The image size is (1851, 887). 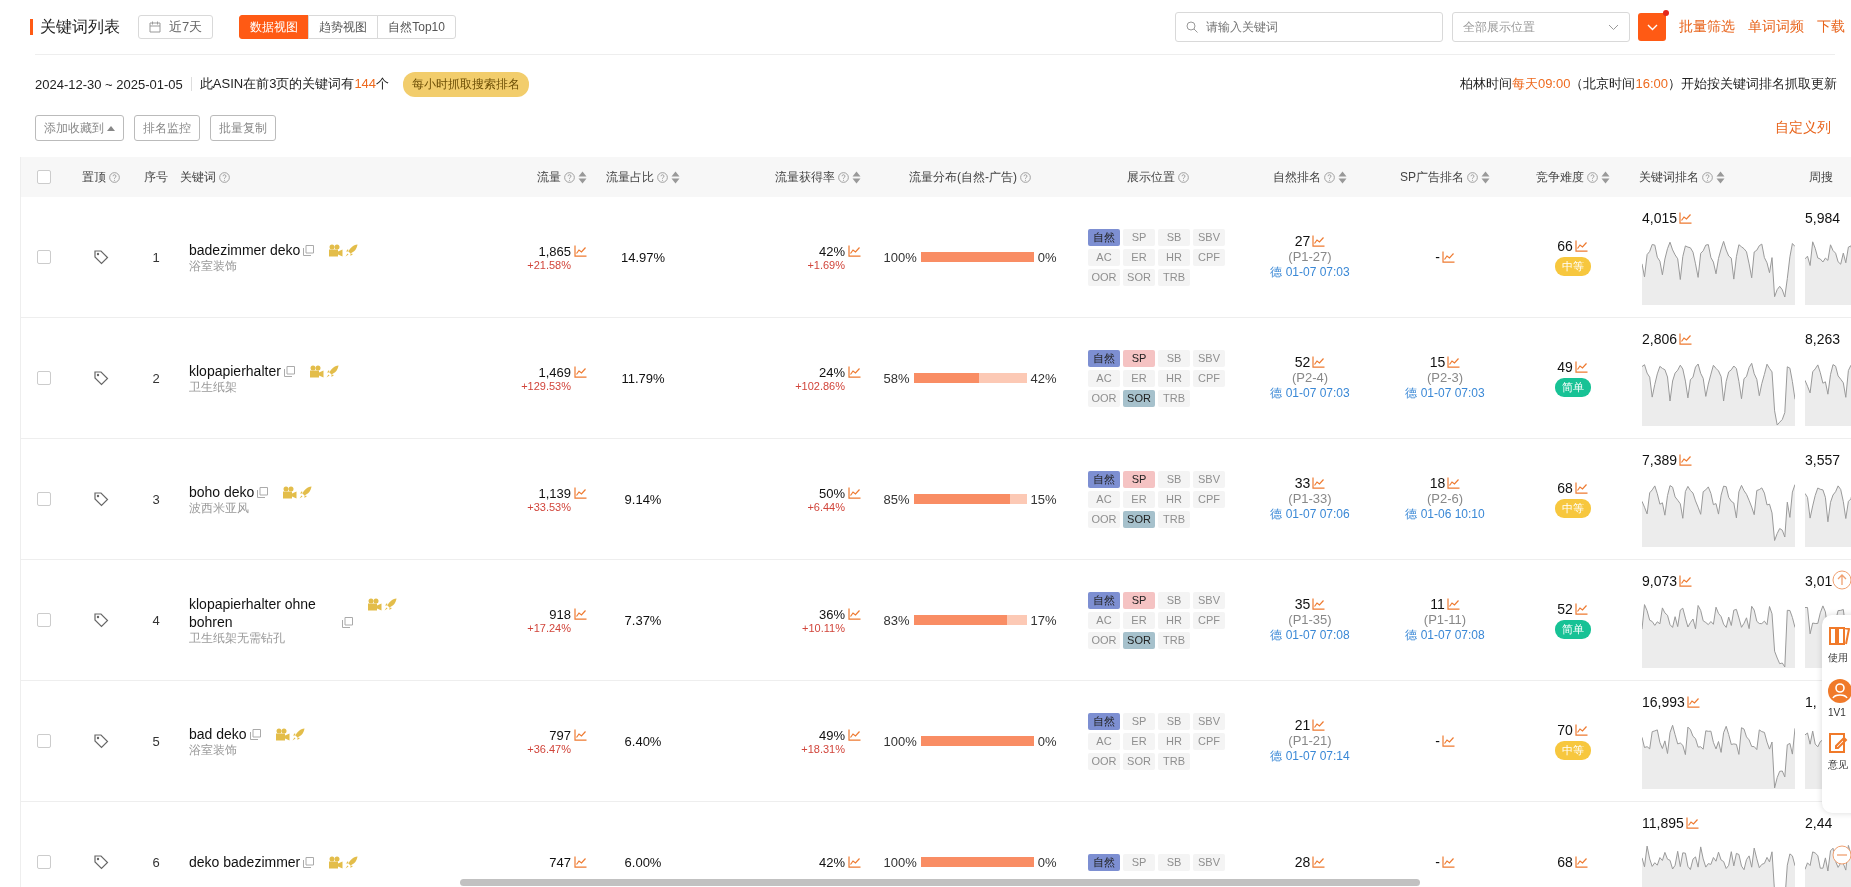 What do you see at coordinates (176, 27) in the screenshot?
I see `date-range-button: 近7天` at bounding box center [176, 27].